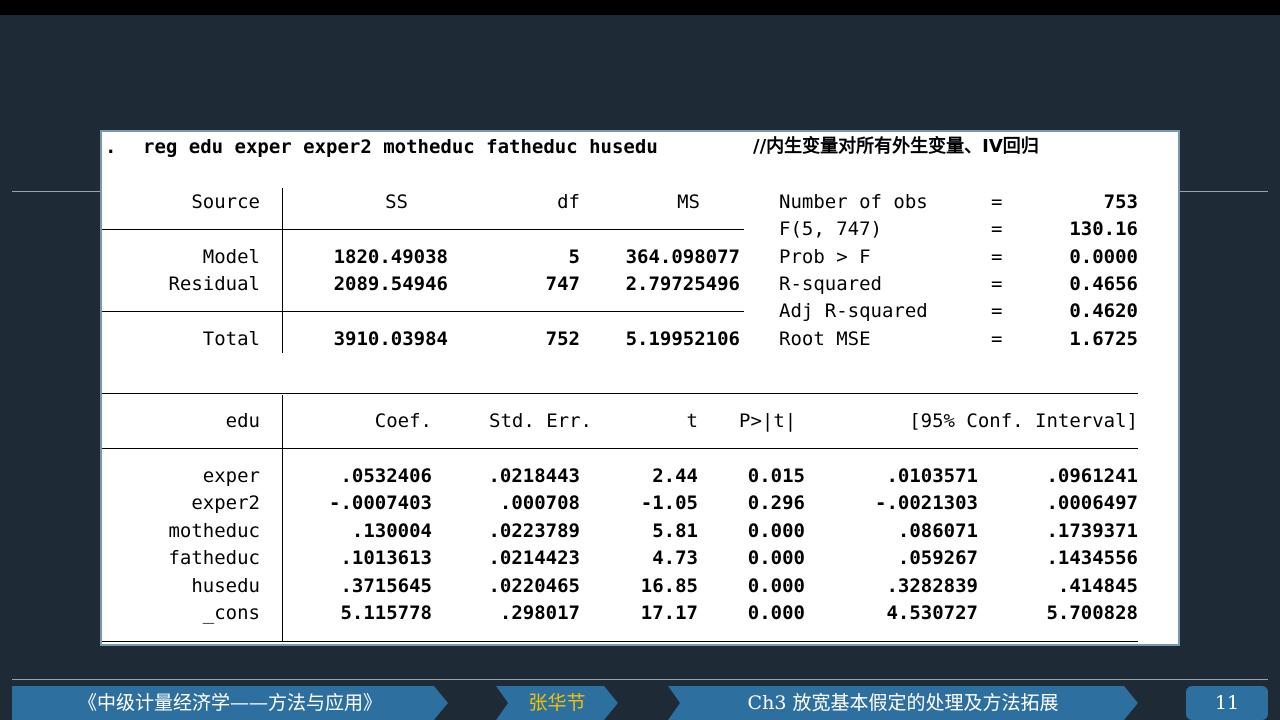 The height and width of the screenshot is (720, 1280). Describe the element at coordinates (1092, 558) in the screenshot. I see `coef-ci-high: .1434556` at that location.